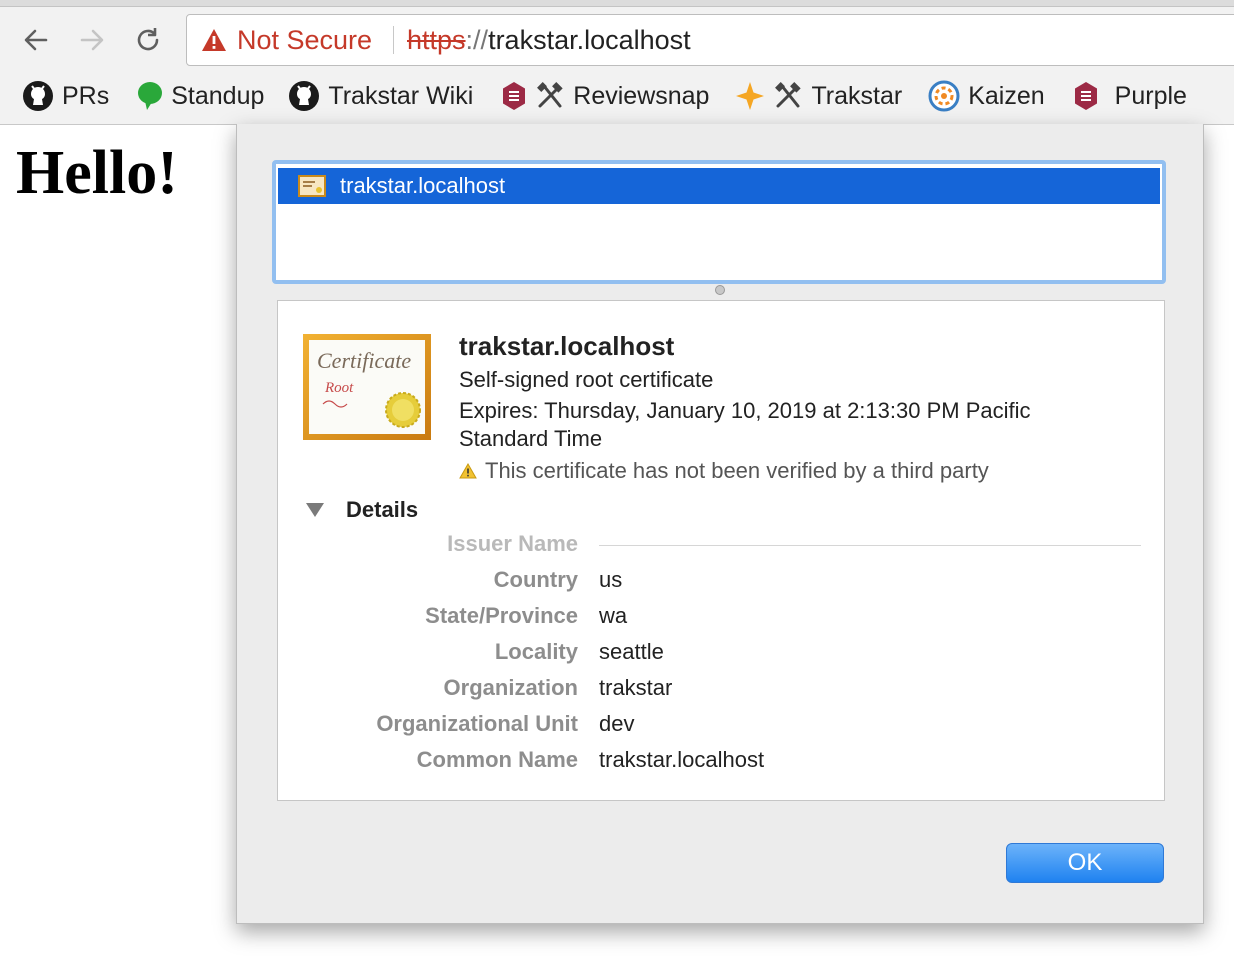  Describe the element at coordinates (86, 95) in the screenshot. I see `bookmark-label: PRs` at that location.